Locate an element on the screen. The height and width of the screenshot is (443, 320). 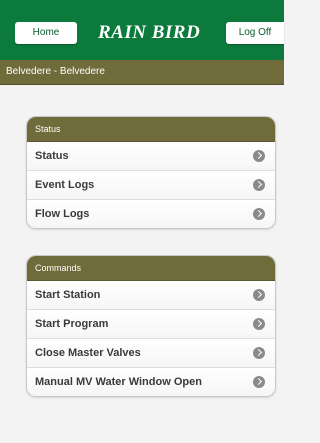
rain-bird-logo: RAIN BIRD is located at coordinates (158, 33).